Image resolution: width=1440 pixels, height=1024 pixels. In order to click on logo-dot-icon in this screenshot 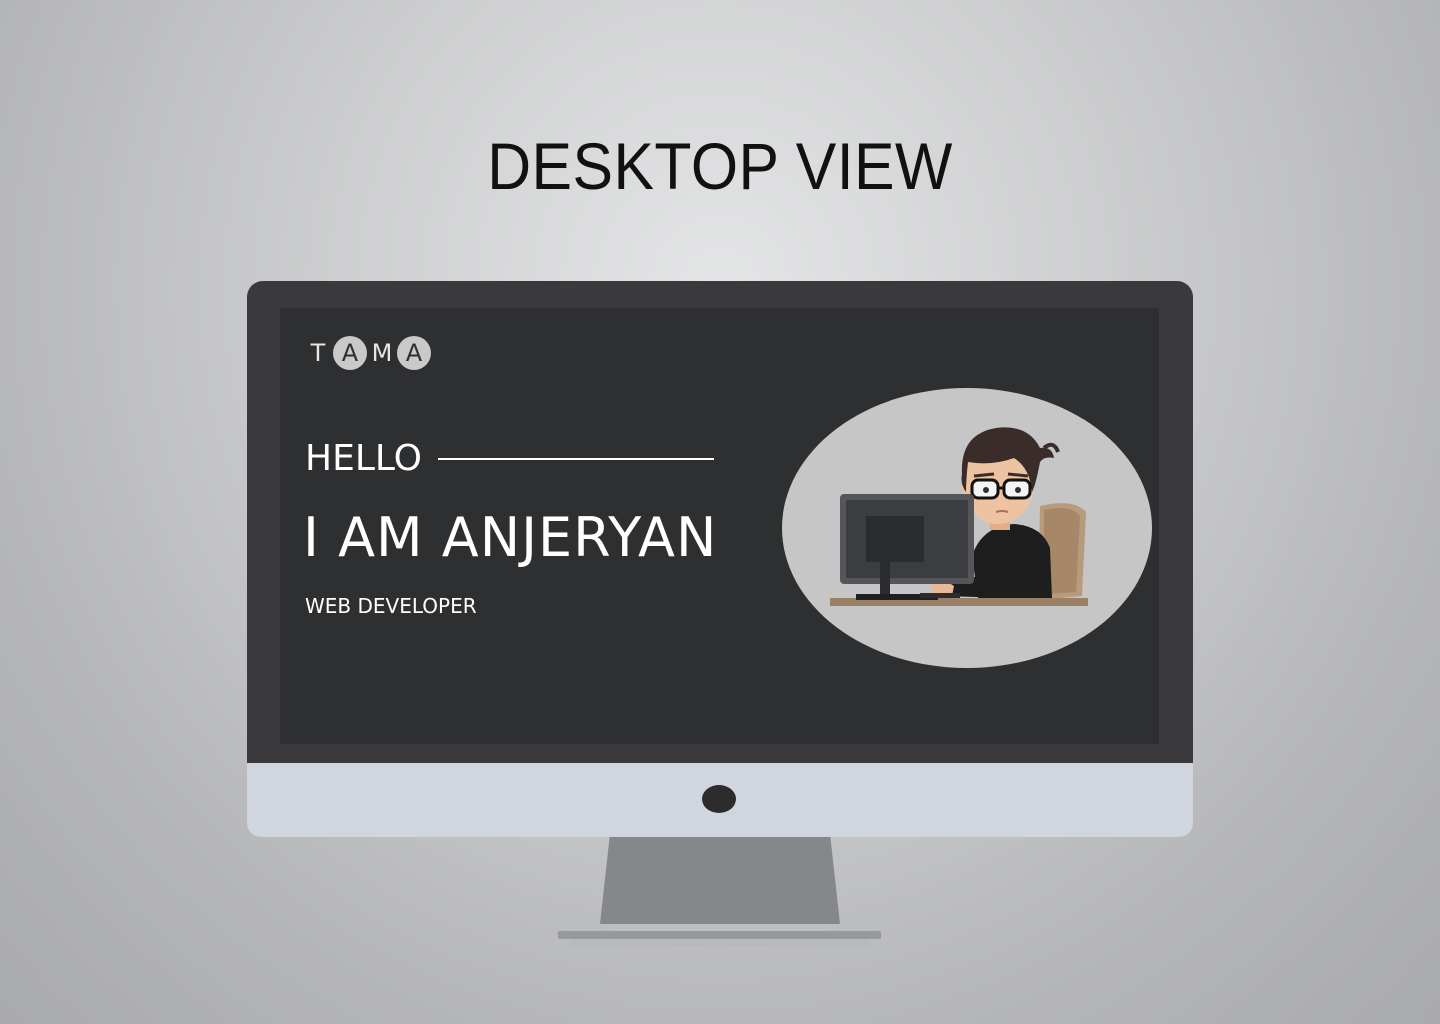, I will do `click(719, 799)`.